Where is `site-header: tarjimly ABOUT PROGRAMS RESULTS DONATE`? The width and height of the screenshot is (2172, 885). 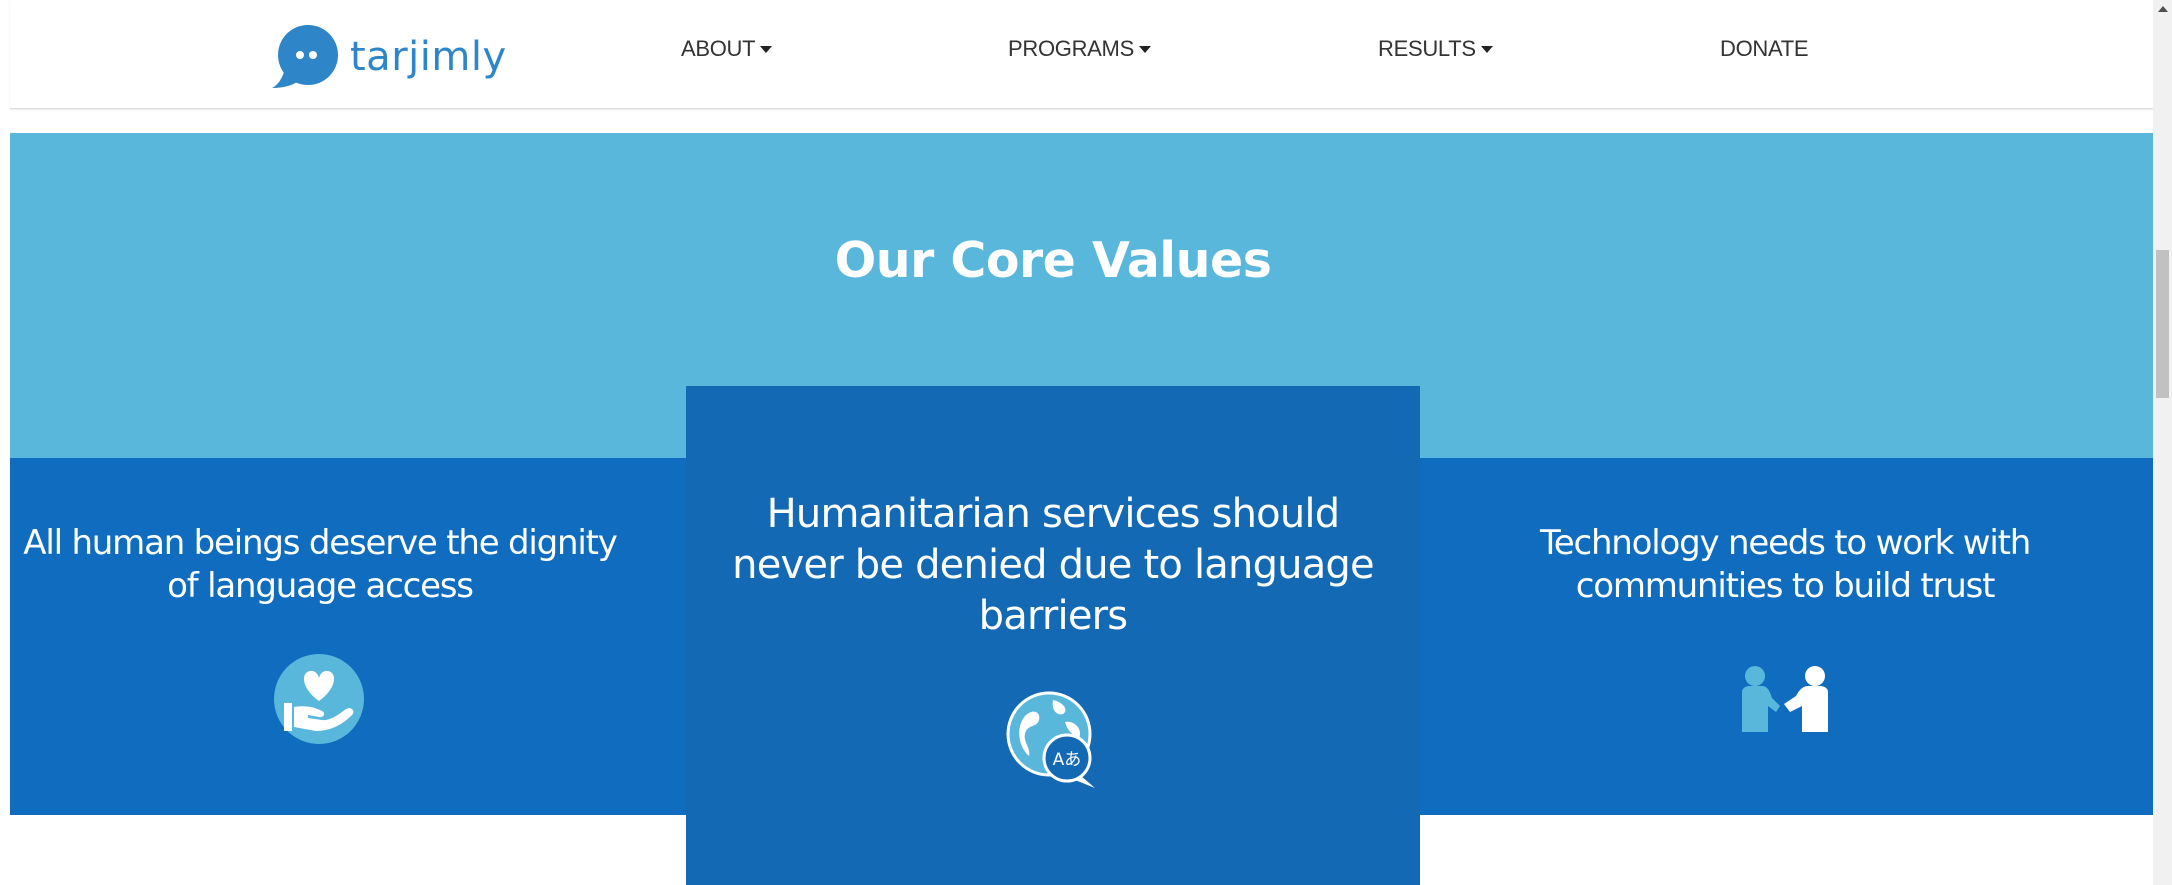
site-header: tarjimly ABOUT PROGRAMS RESULTS DONATE is located at coordinates (1081, 54).